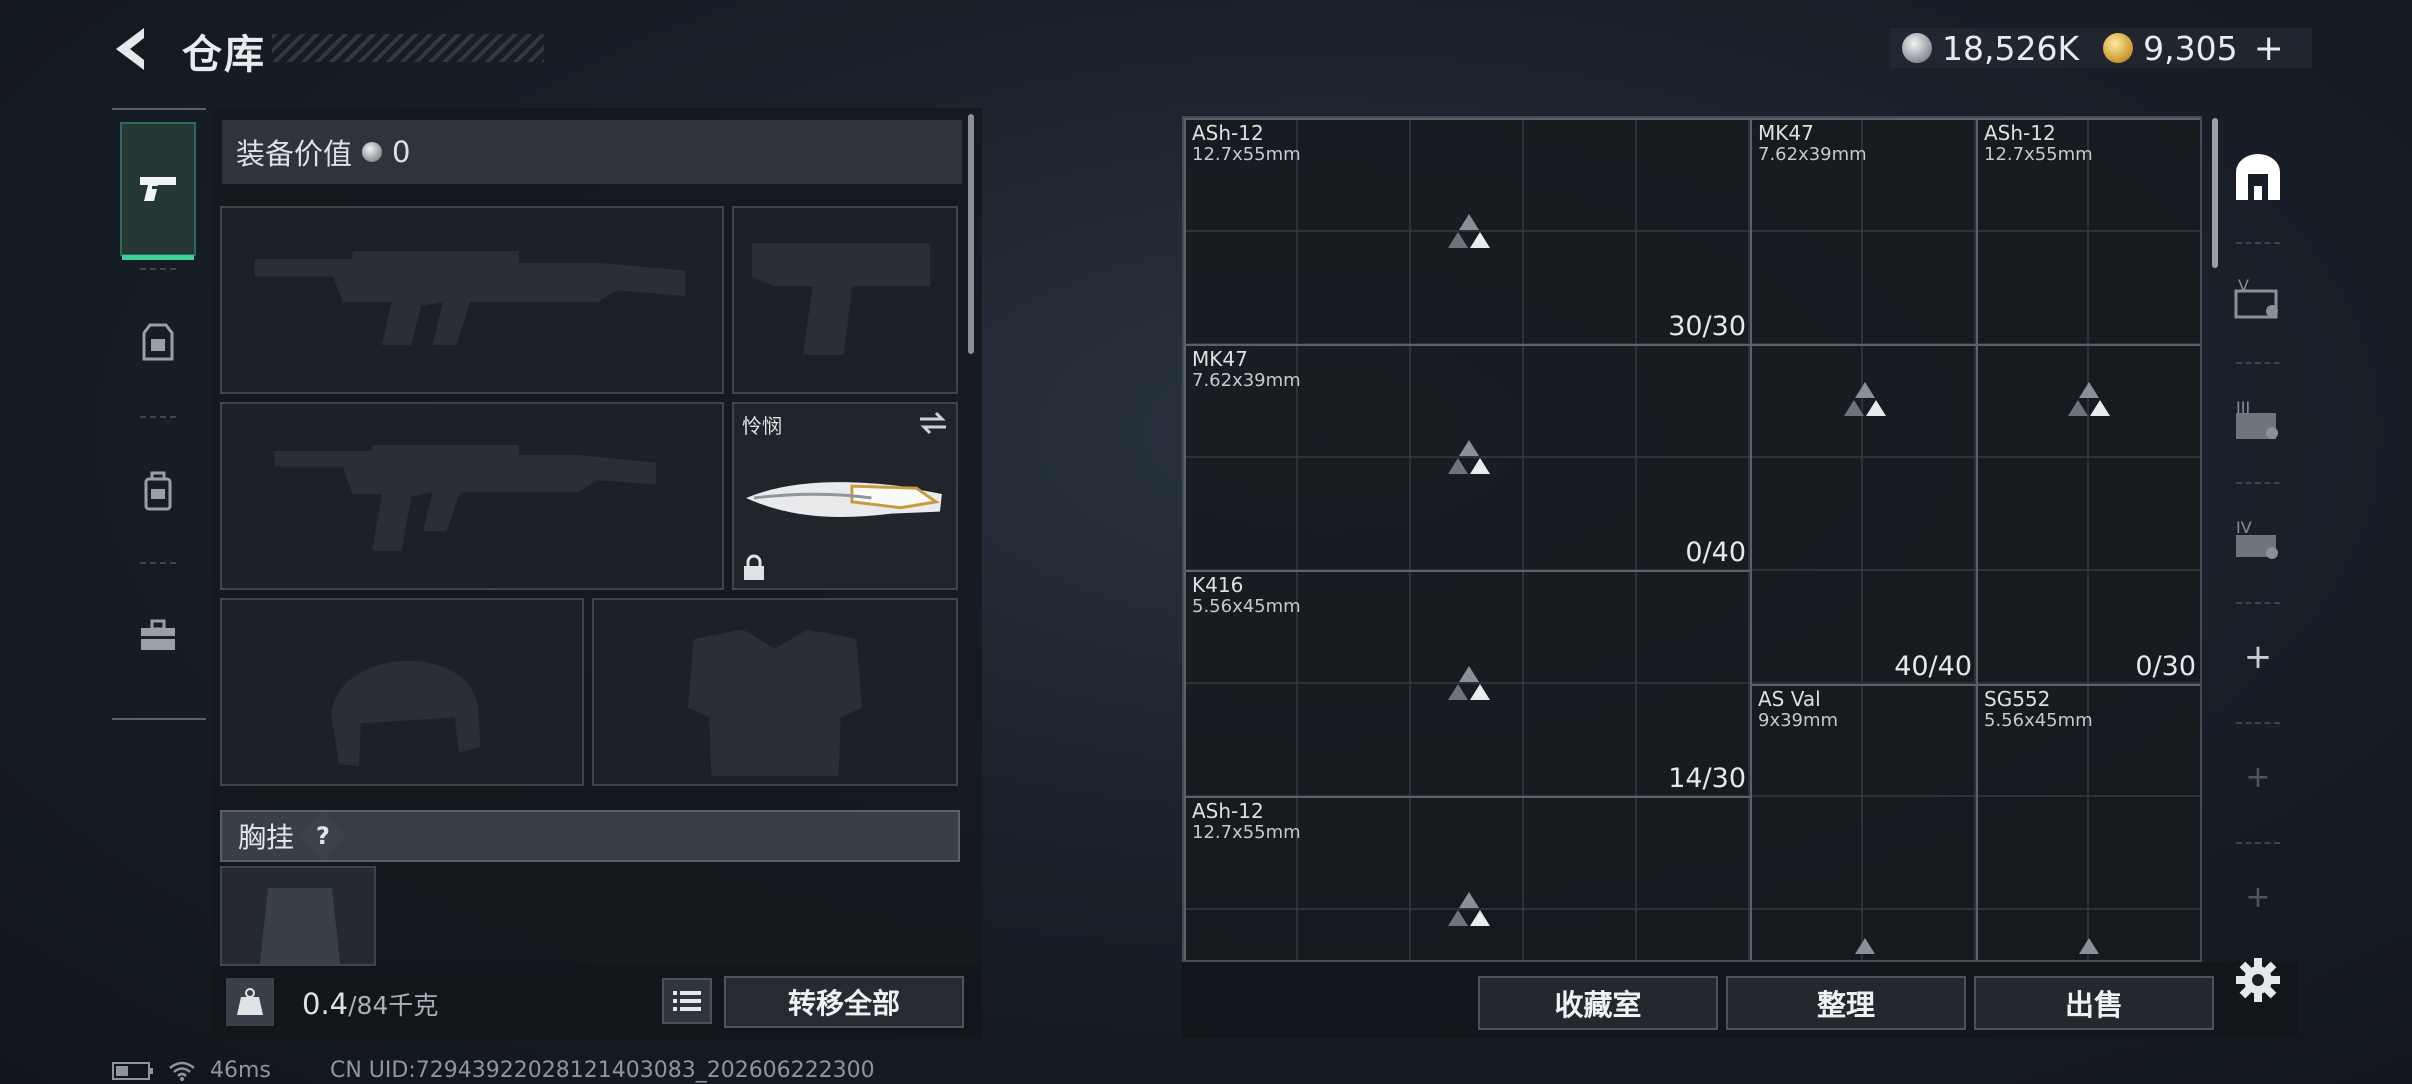 This screenshot has width=2412, height=1084. Describe the element at coordinates (132, 1070) in the screenshot. I see `battery-icon` at that location.